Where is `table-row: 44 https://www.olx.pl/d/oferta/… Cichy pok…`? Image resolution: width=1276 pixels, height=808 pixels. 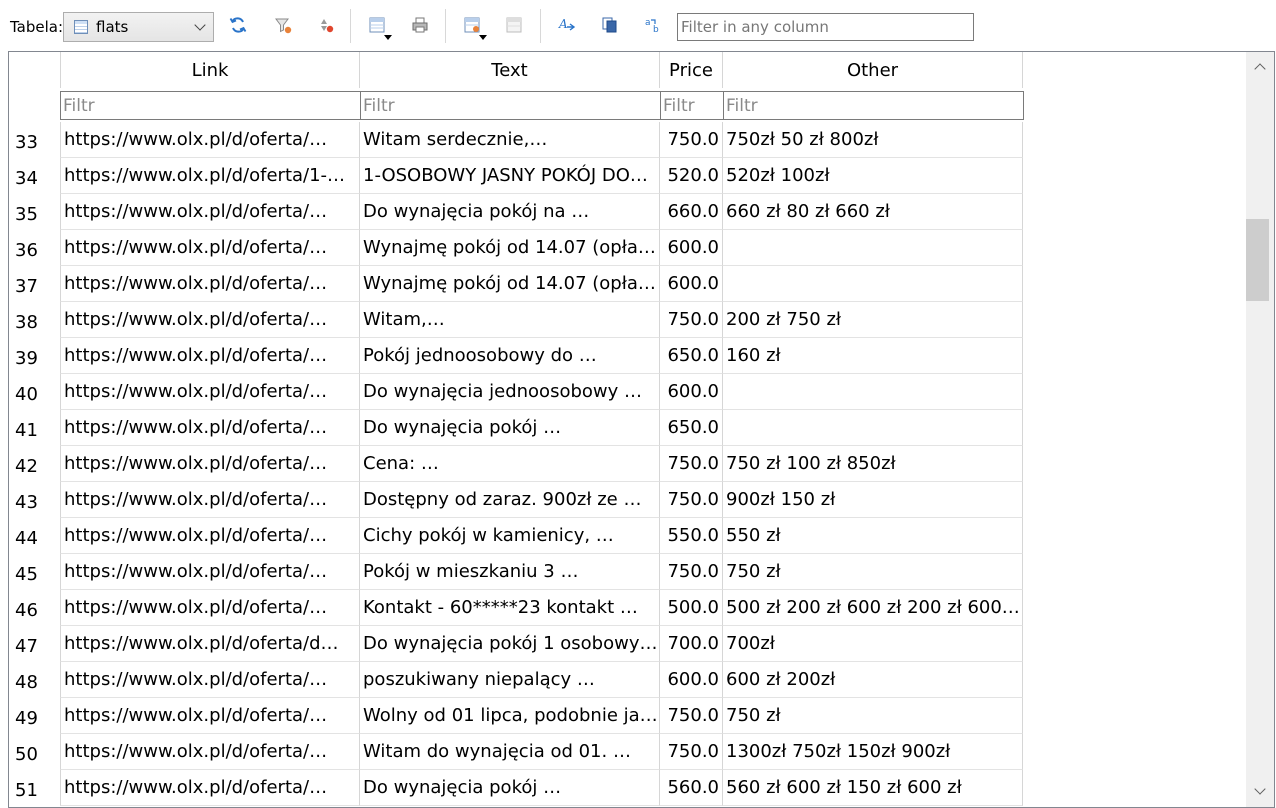
table-row: 44 https://www.olx.pl/d/oferta/… Cichy pok… is located at coordinates (516, 536).